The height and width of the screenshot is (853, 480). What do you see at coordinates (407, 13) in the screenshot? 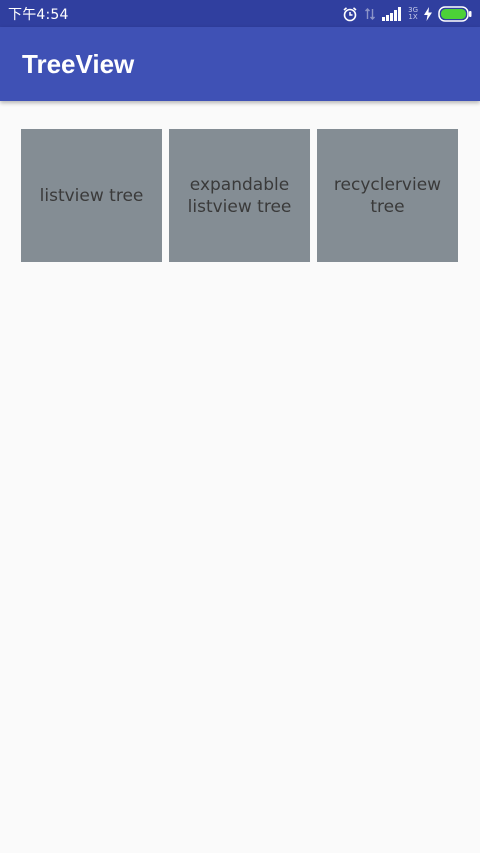
I see `status-icons: 3G 1X` at bounding box center [407, 13].